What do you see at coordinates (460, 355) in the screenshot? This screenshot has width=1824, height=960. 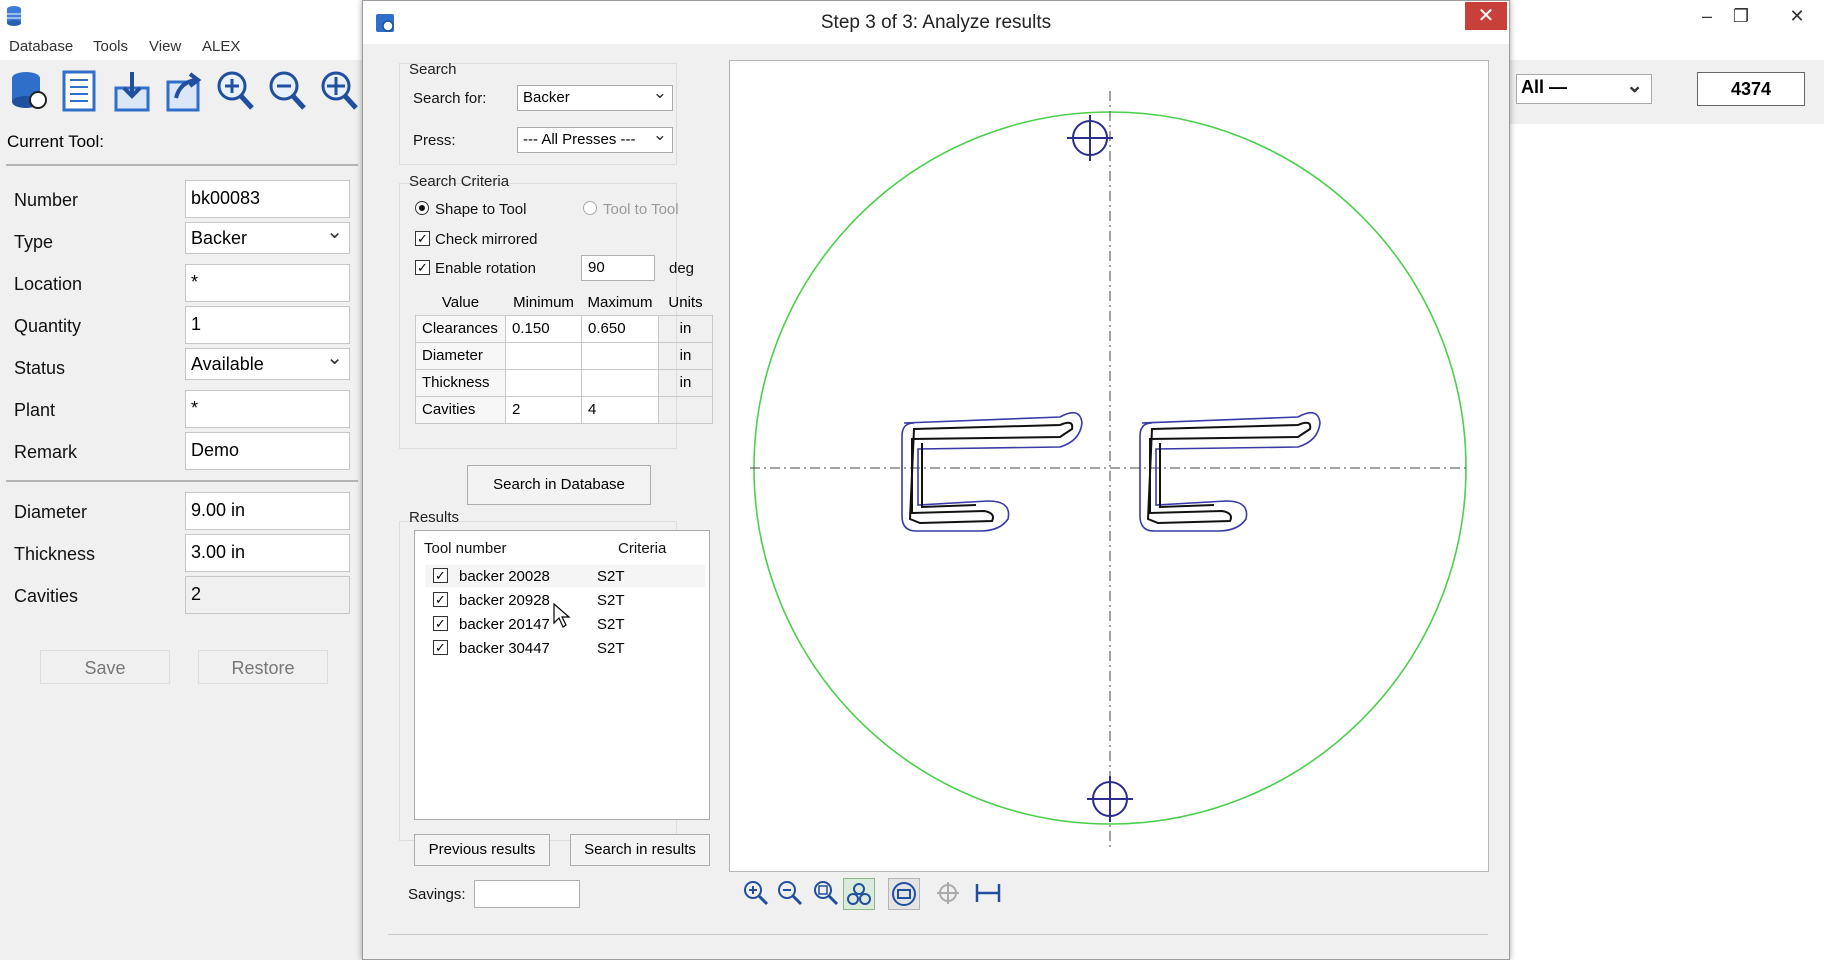 I see `row-name: Diameter` at bounding box center [460, 355].